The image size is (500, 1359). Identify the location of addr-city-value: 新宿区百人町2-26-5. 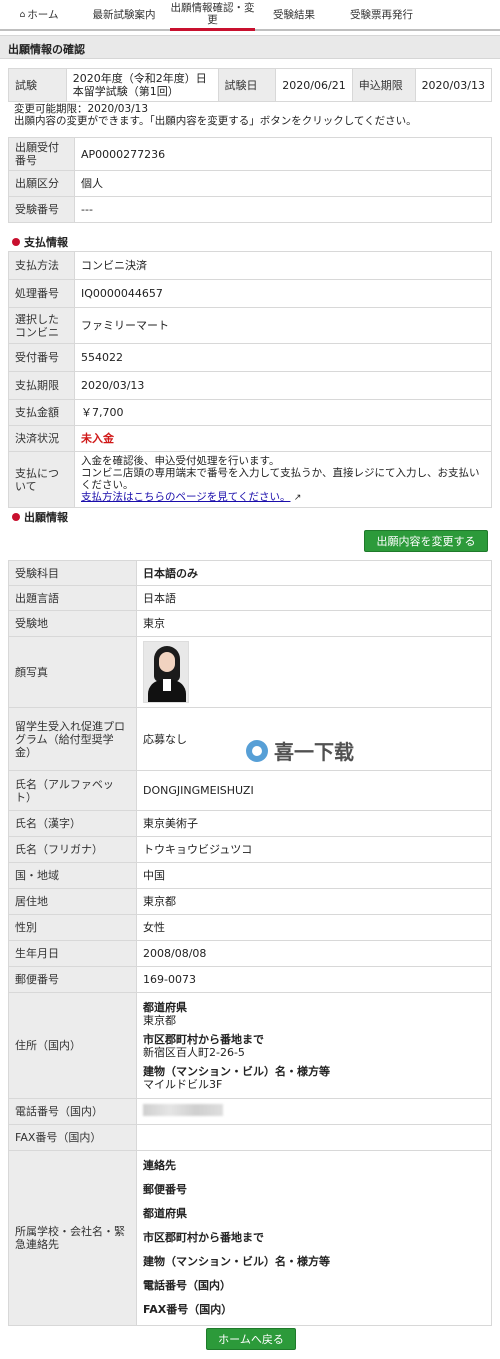
(194, 1052).